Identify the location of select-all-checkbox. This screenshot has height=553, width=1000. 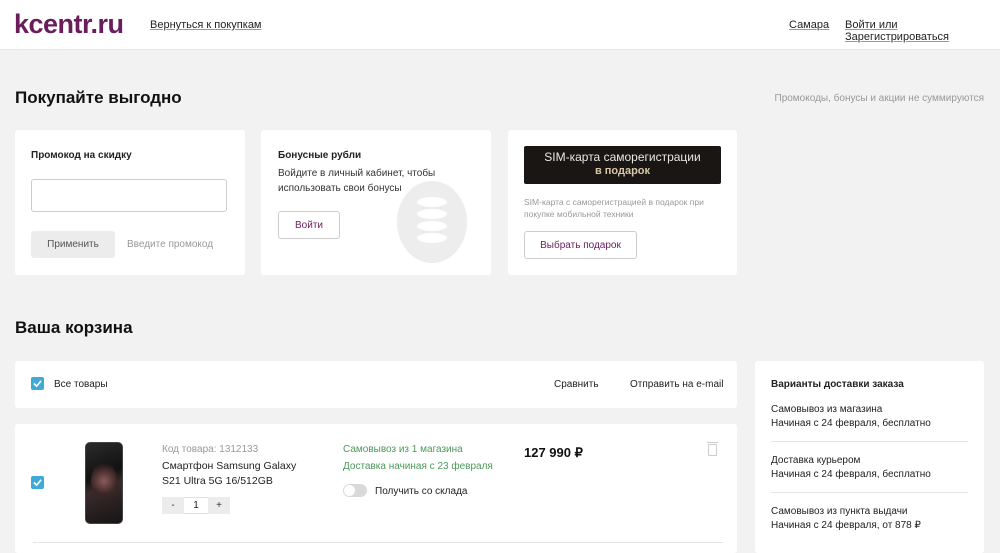
(37, 383).